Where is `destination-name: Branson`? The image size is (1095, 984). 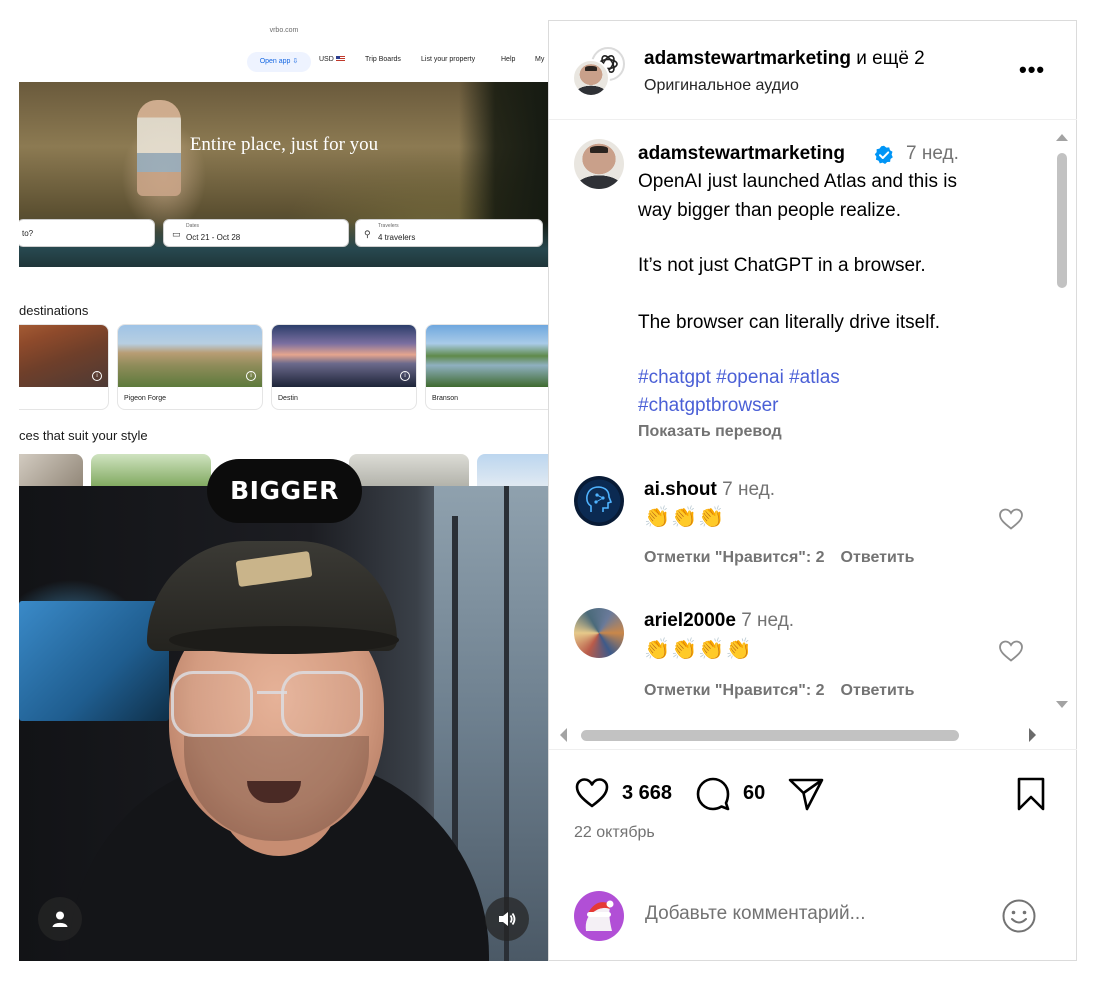 destination-name: Branson is located at coordinates (445, 398).